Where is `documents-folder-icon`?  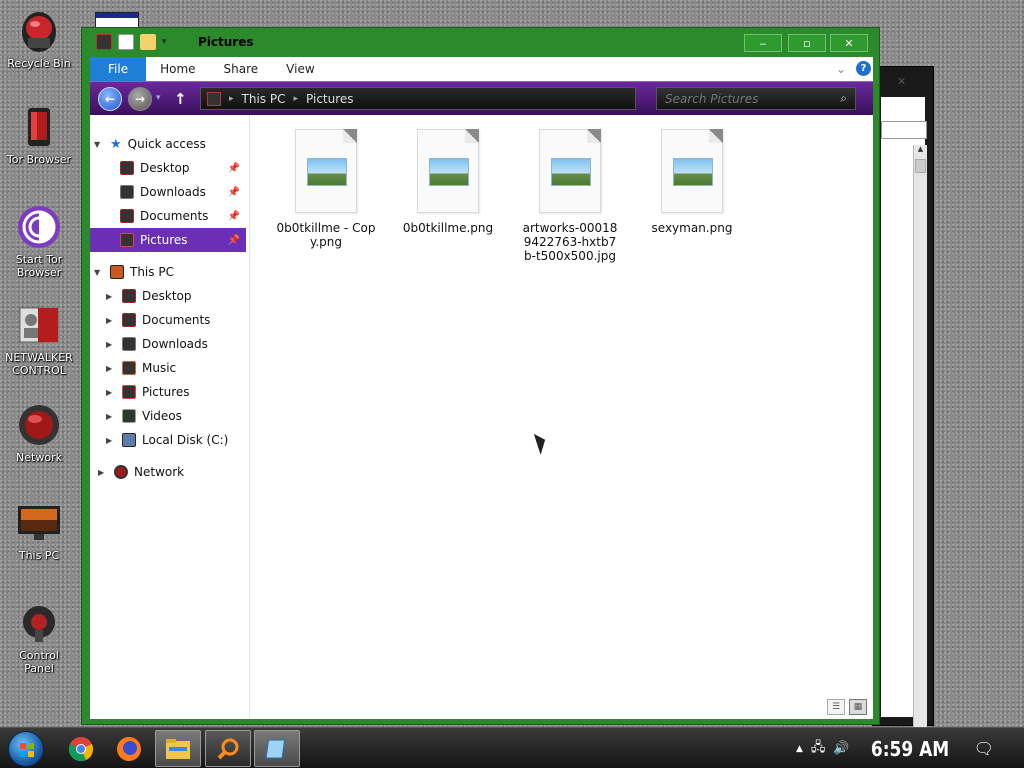
documents-folder-icon is located at coordinates (127, 216).